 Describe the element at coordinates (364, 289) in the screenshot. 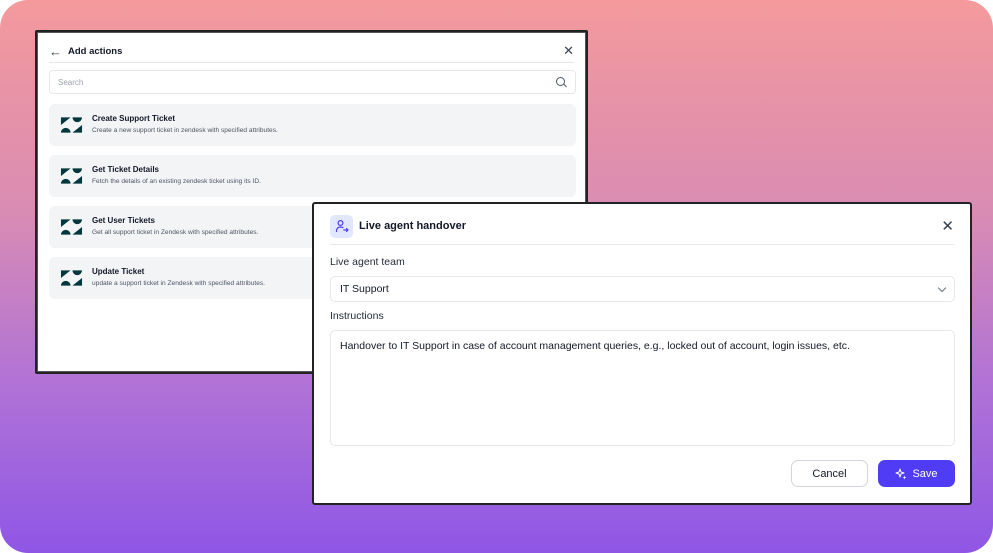

I see `selected-team-value: IT Support` at that location.